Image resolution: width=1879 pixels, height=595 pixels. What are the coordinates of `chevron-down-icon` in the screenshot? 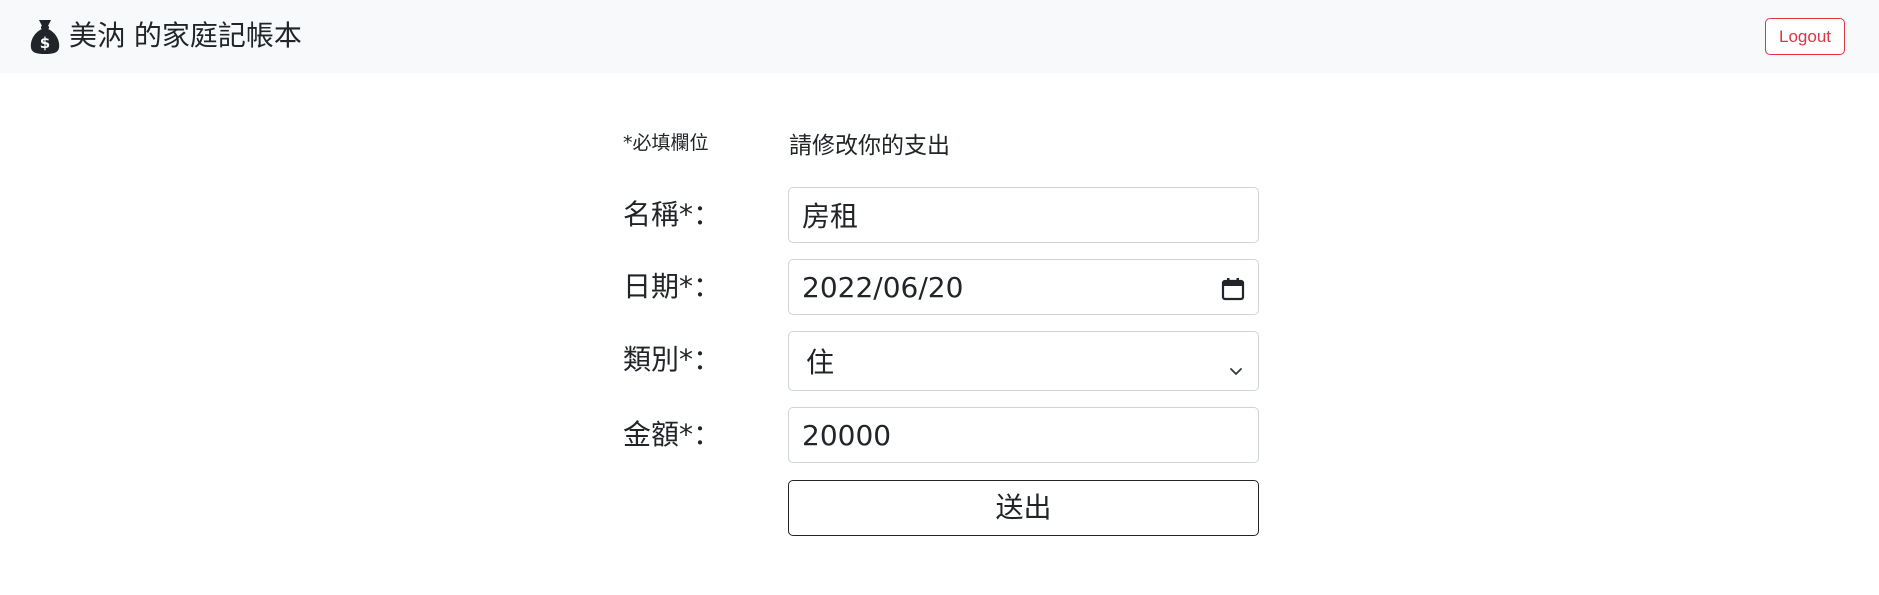 It's located at (1236, 364).